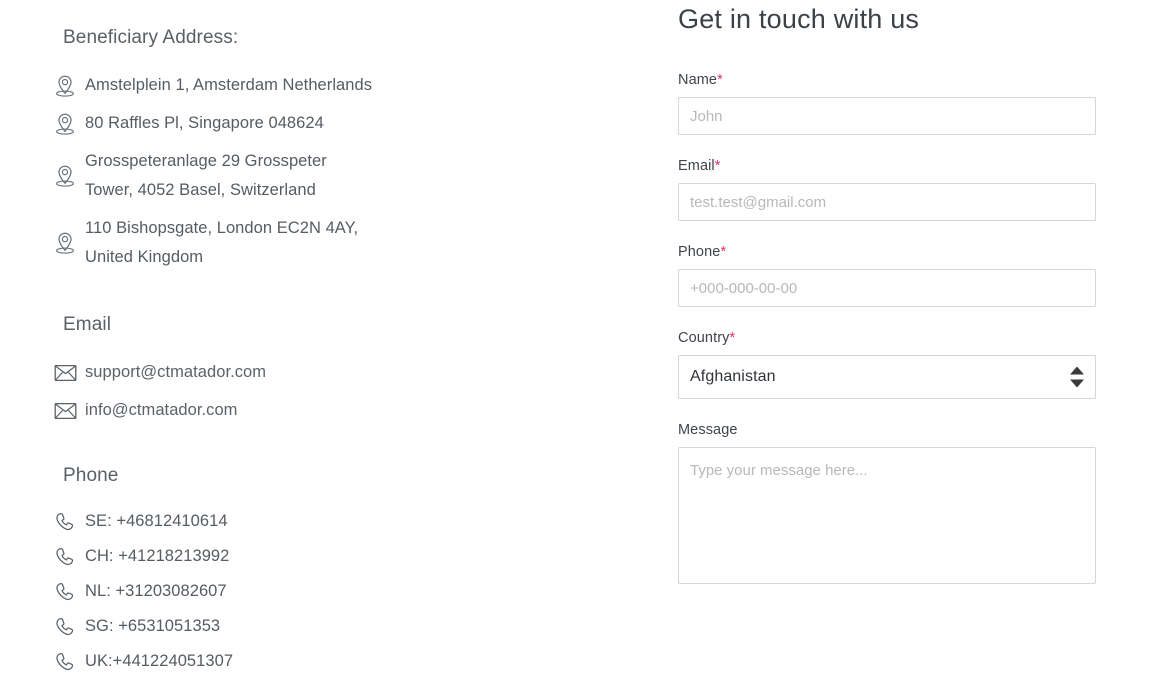 Image resolution: width=1161 pixels, height=699 pixels. What do you see at coordinates (887, 515) in the screenshot?
I see `message-textarea` at bounding box center [887, 515].